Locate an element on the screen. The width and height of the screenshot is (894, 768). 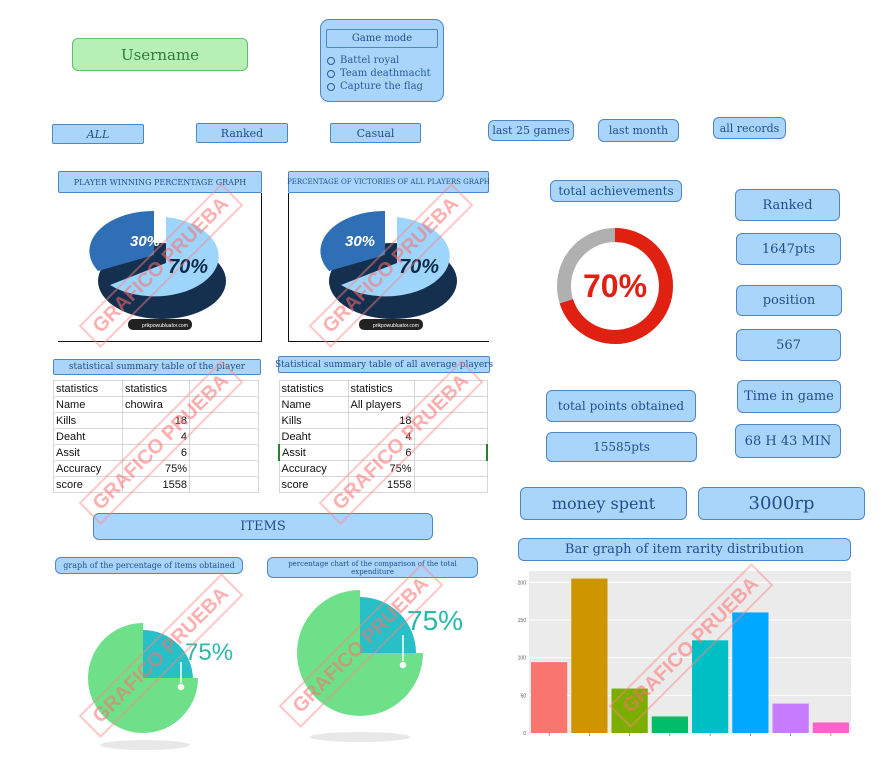
filter-all-records: all records is located at coordinates (749, 128).